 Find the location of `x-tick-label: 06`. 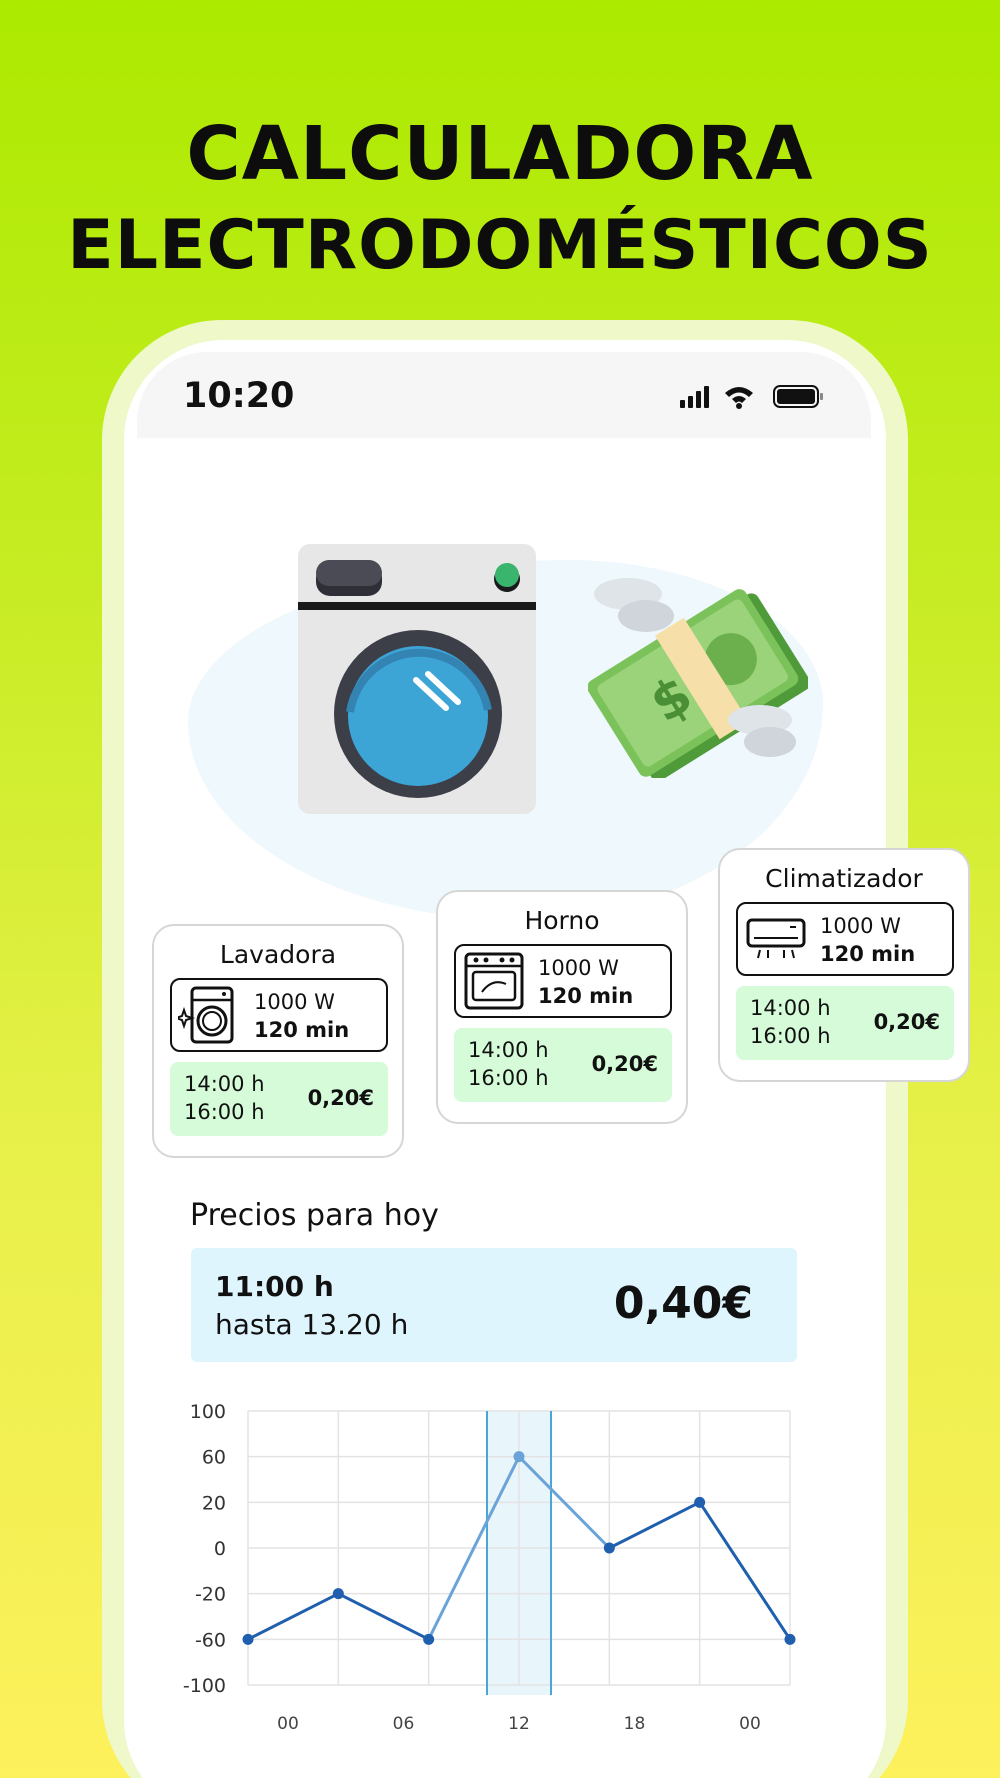

x-tick-label: 06 is located at coordinates (404, 1724).